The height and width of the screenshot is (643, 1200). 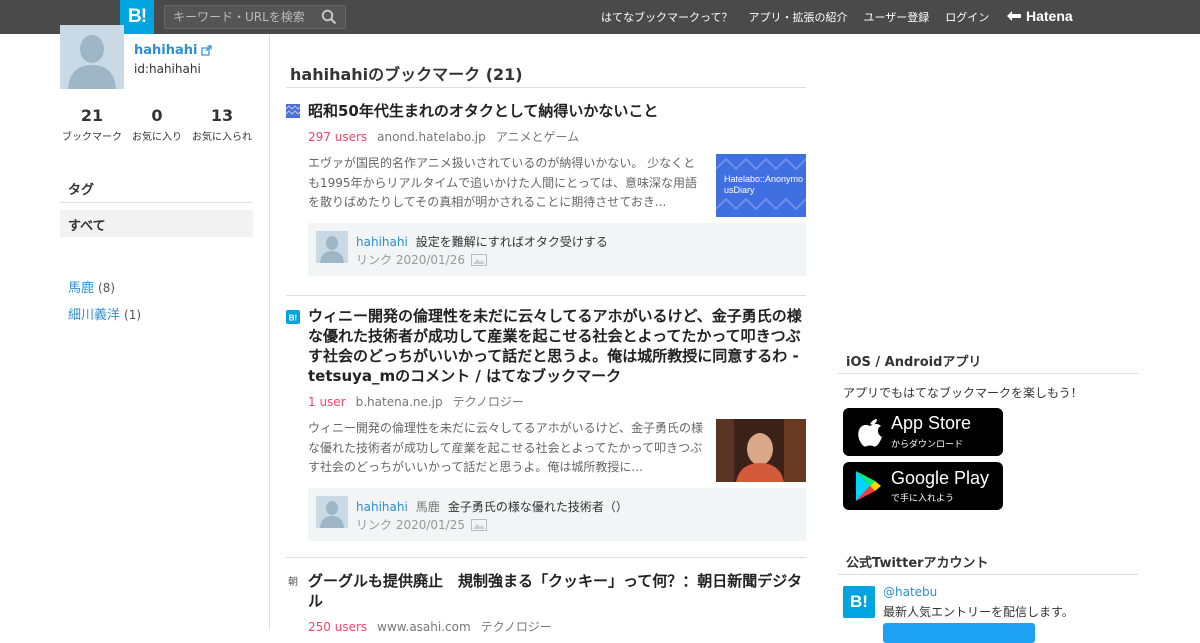 I want to click on nav-register: ユーザー登録, so click(x=896, y=17).